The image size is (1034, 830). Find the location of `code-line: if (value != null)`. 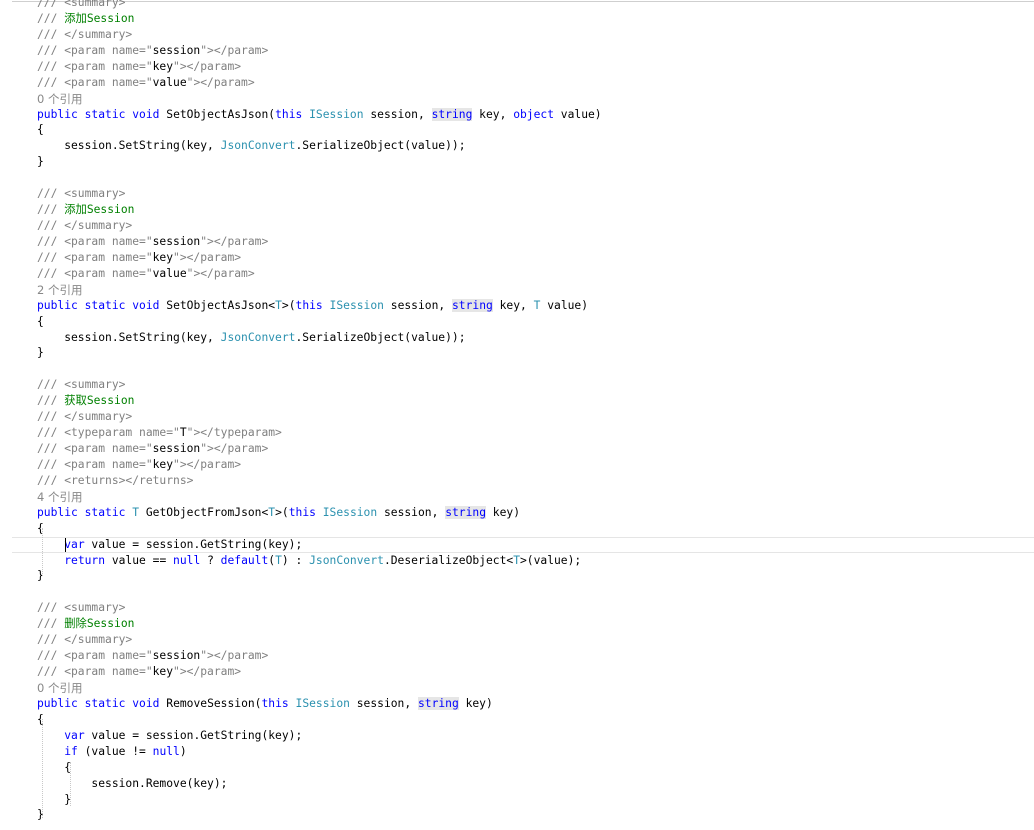

code-line: if (value != null) is located at coordinates (112, 752).